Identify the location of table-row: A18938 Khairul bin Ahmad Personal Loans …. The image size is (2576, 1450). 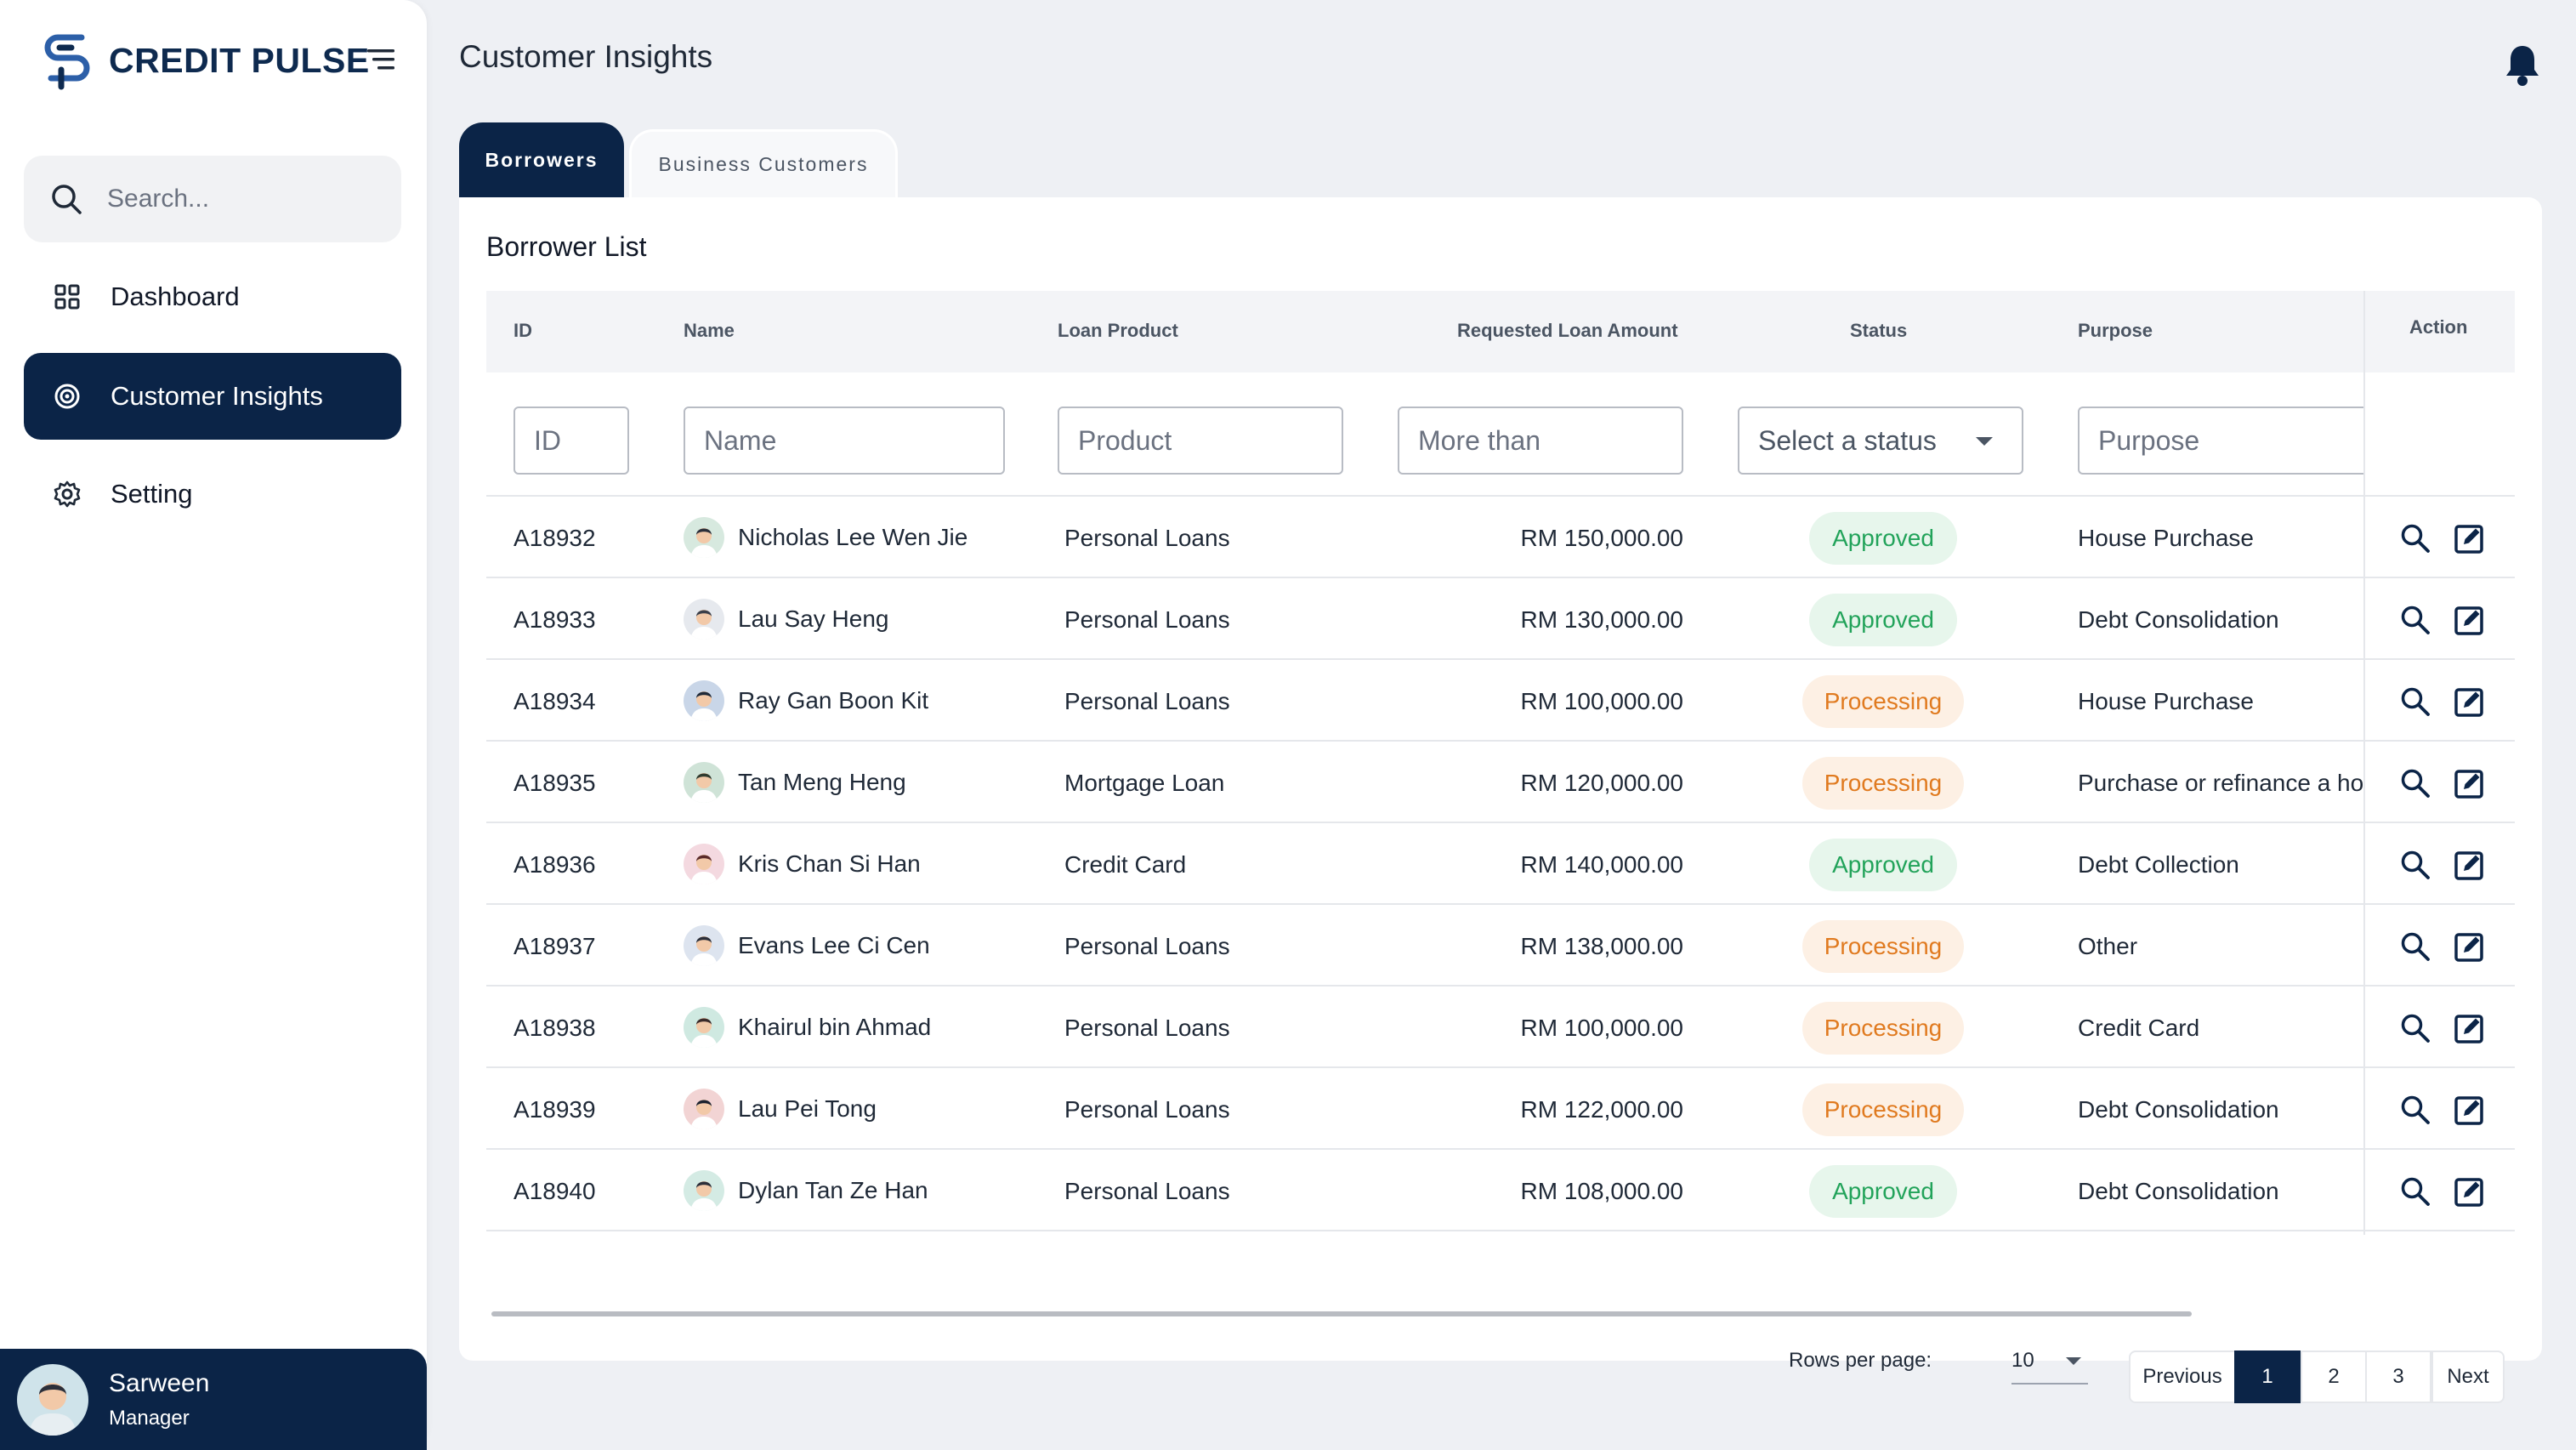
(1501, 1027).